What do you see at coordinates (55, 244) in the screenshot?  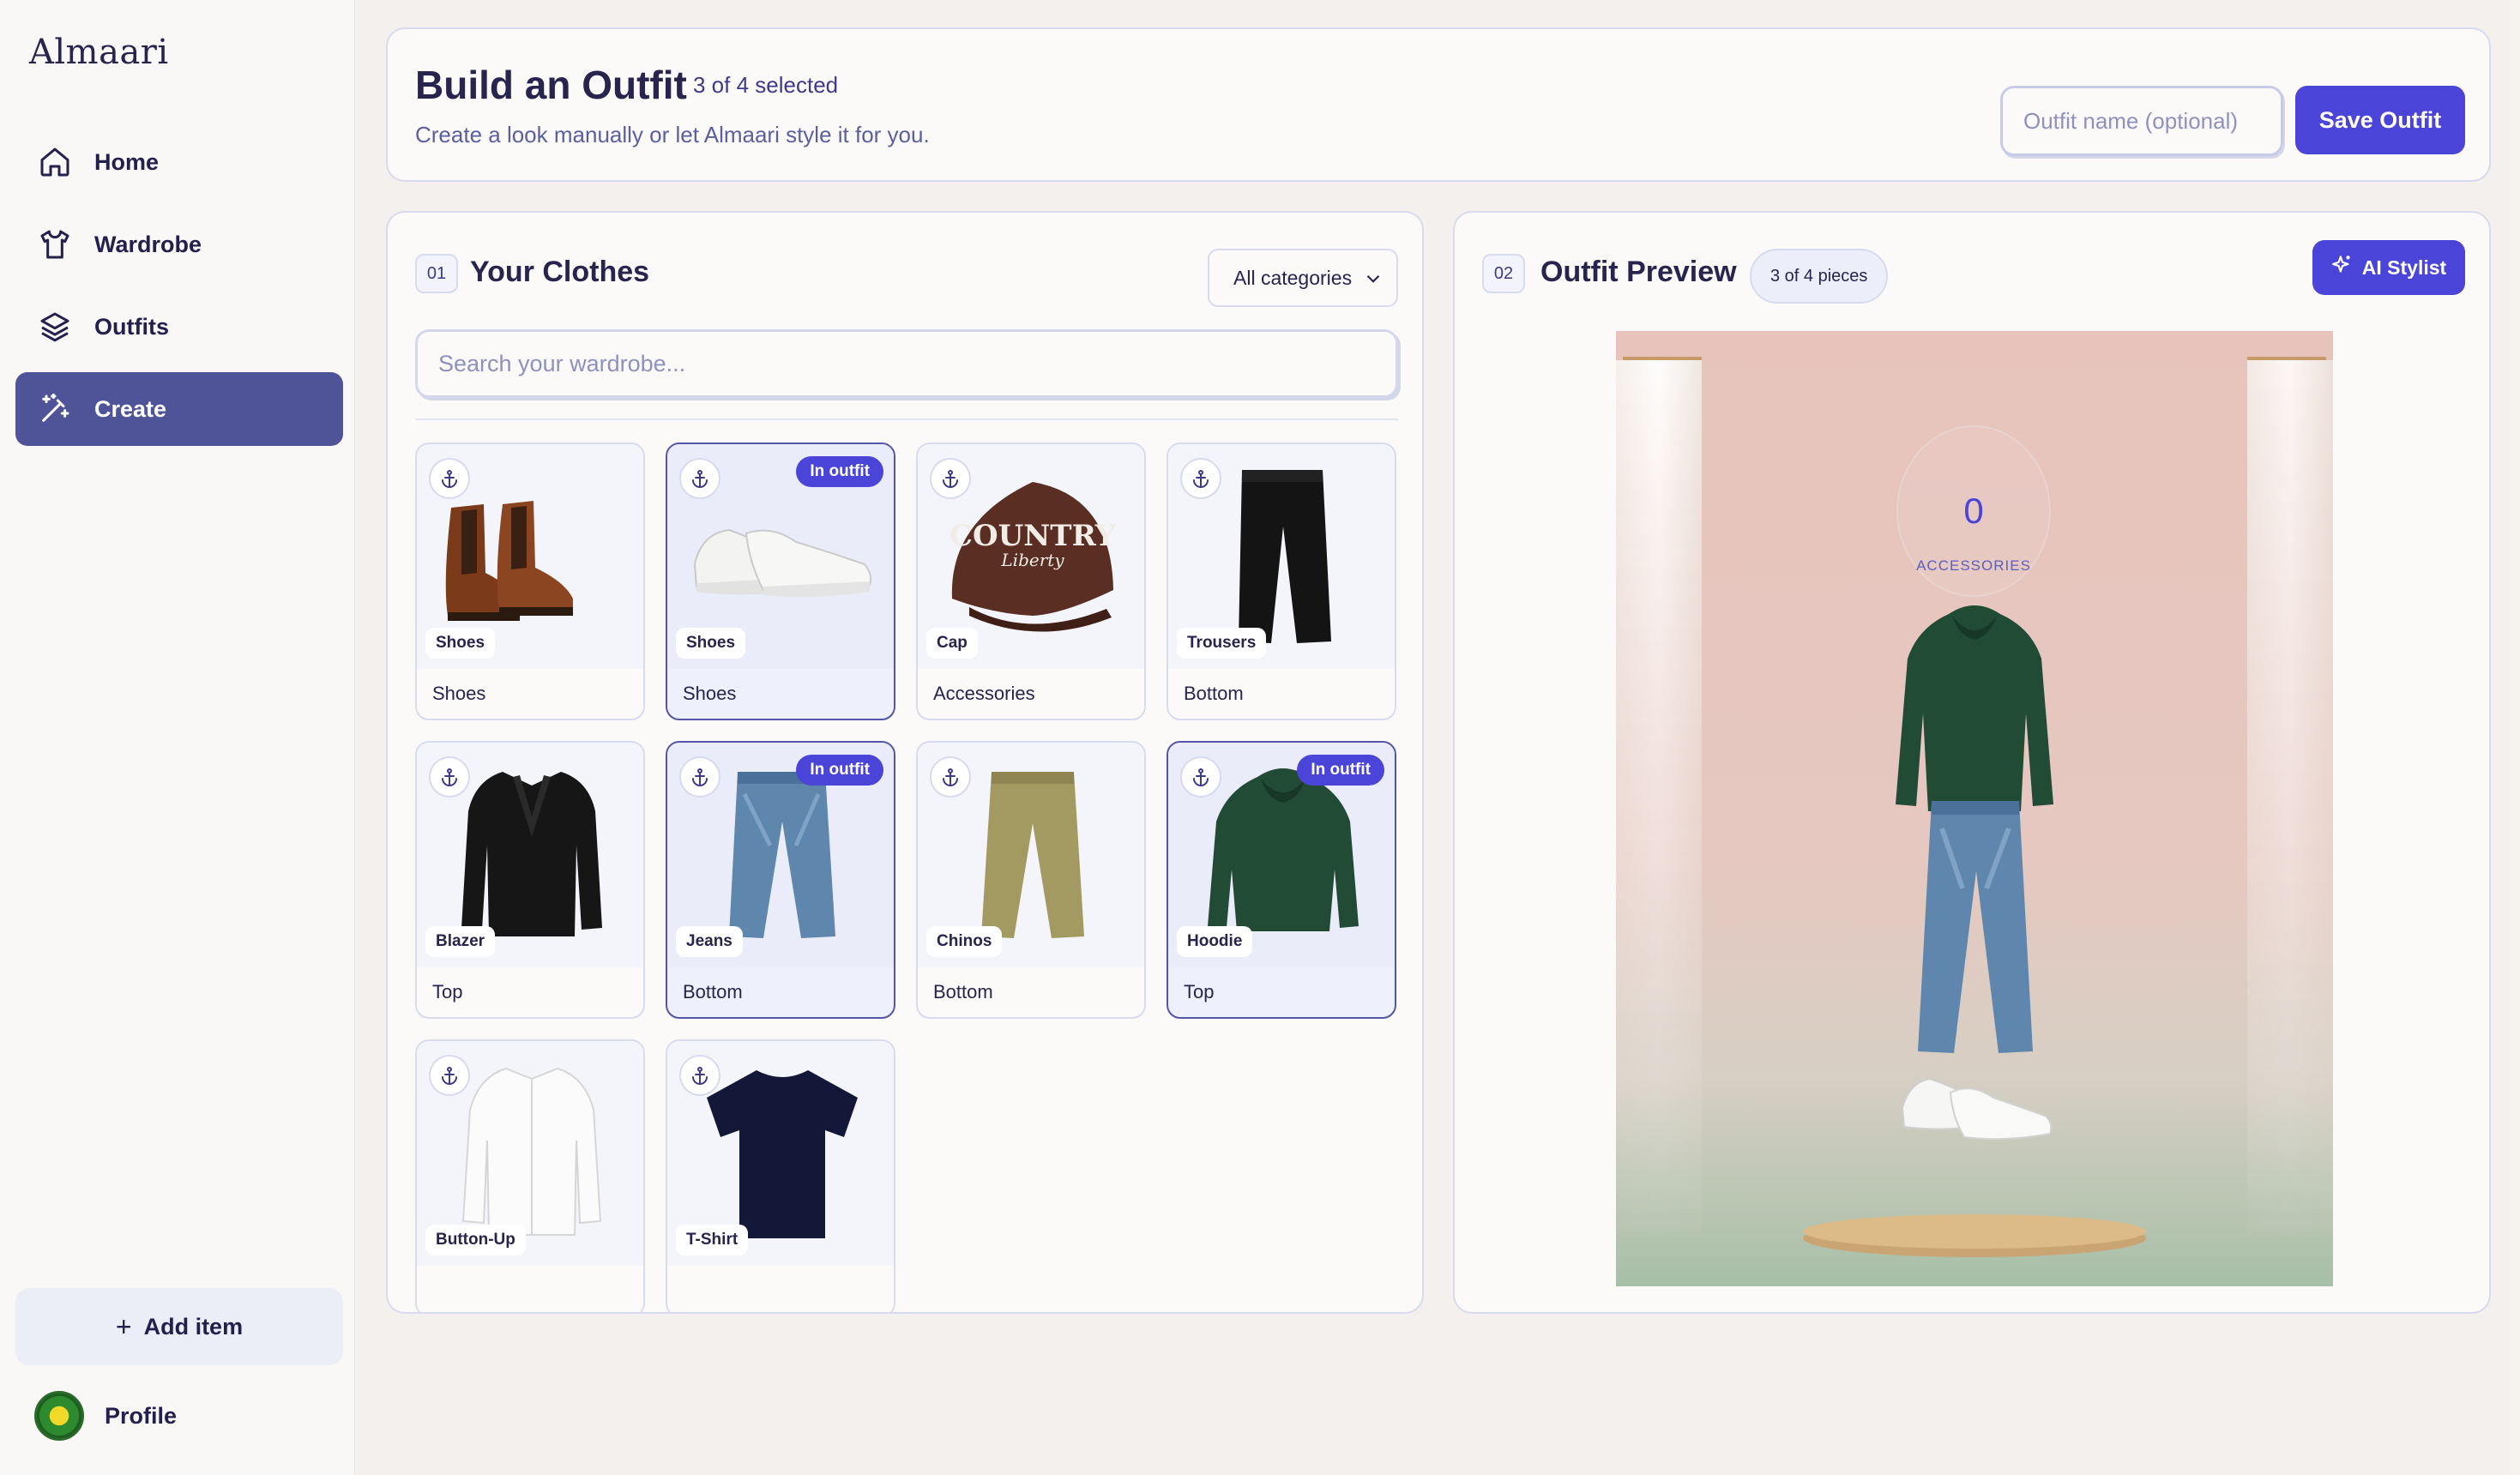 I see `shirt-icon` at bounding box center [55, 244].